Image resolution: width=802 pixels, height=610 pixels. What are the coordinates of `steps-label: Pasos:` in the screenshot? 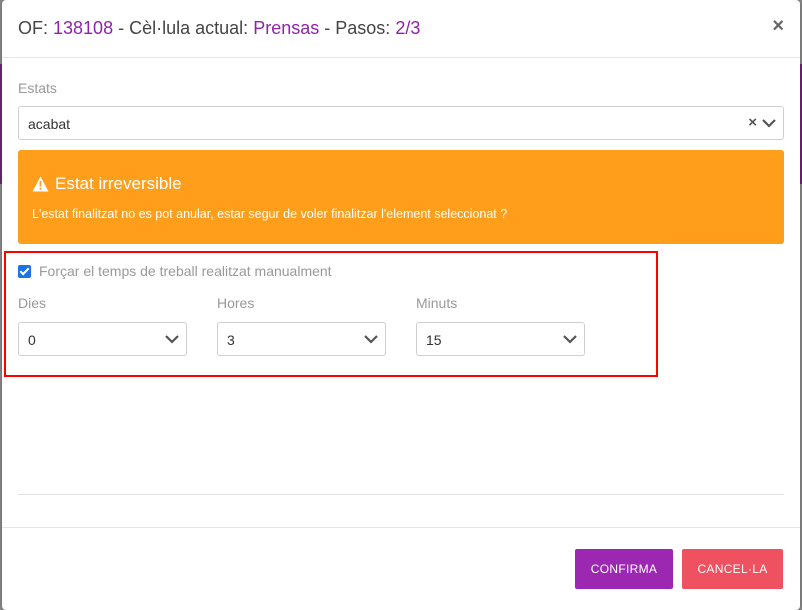 It's located at (363, 28).